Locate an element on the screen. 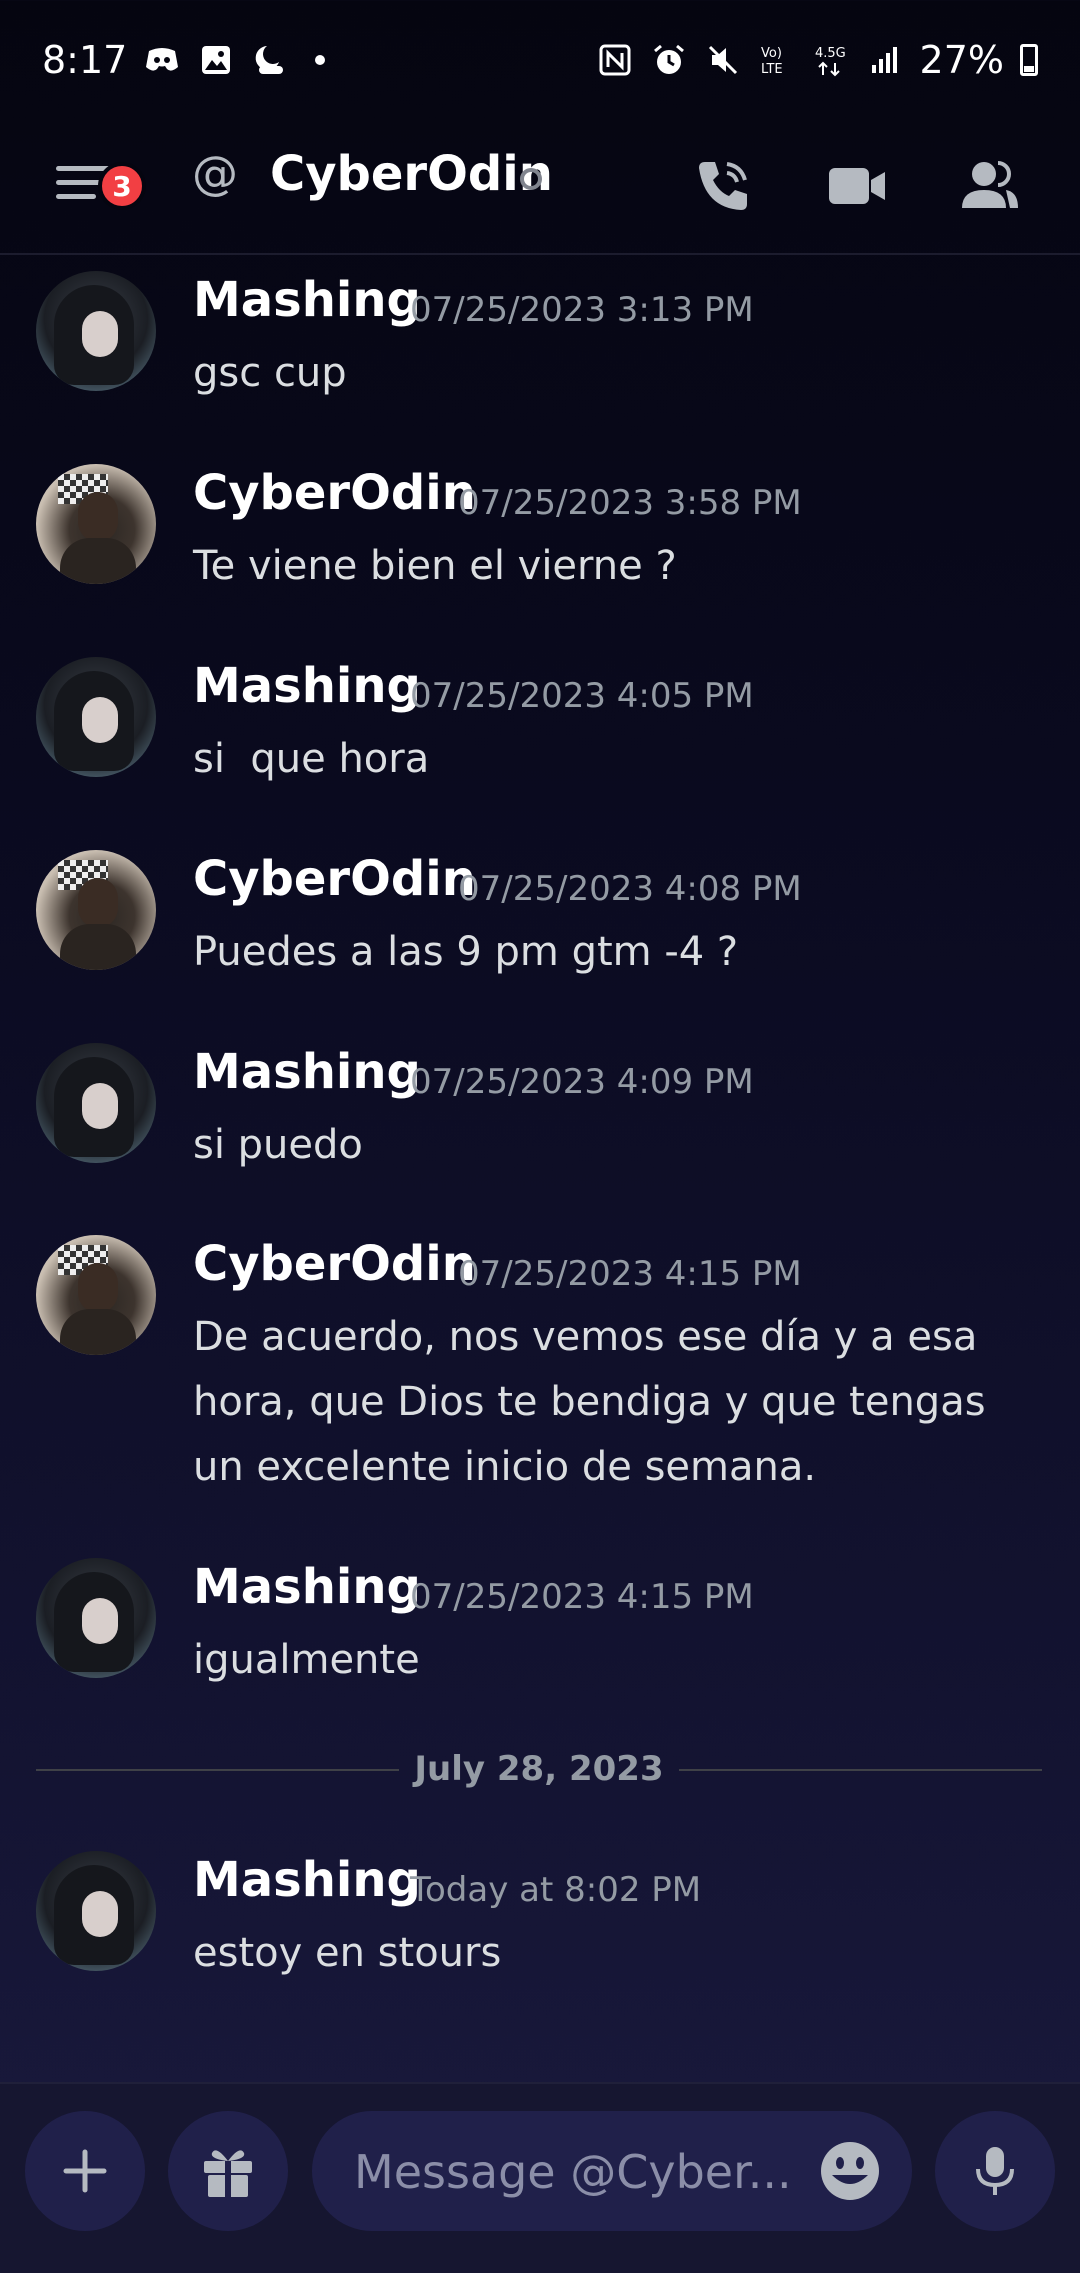  voice-call-button is located at coordinates (723, 186).